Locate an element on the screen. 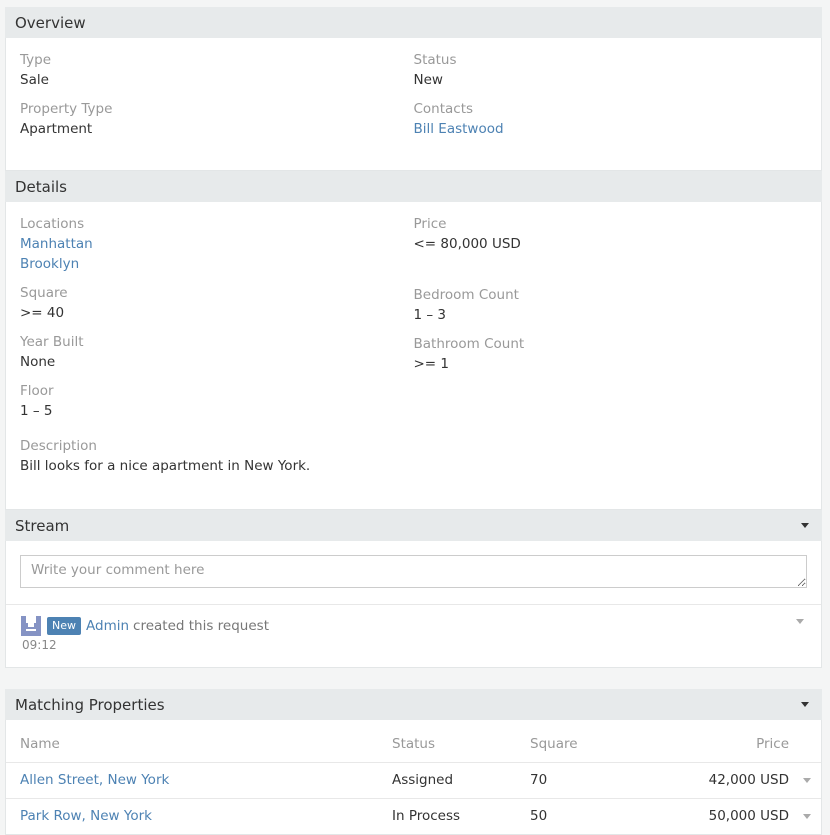  field-value: 1 – 3 is located at coordinates (430, 315).